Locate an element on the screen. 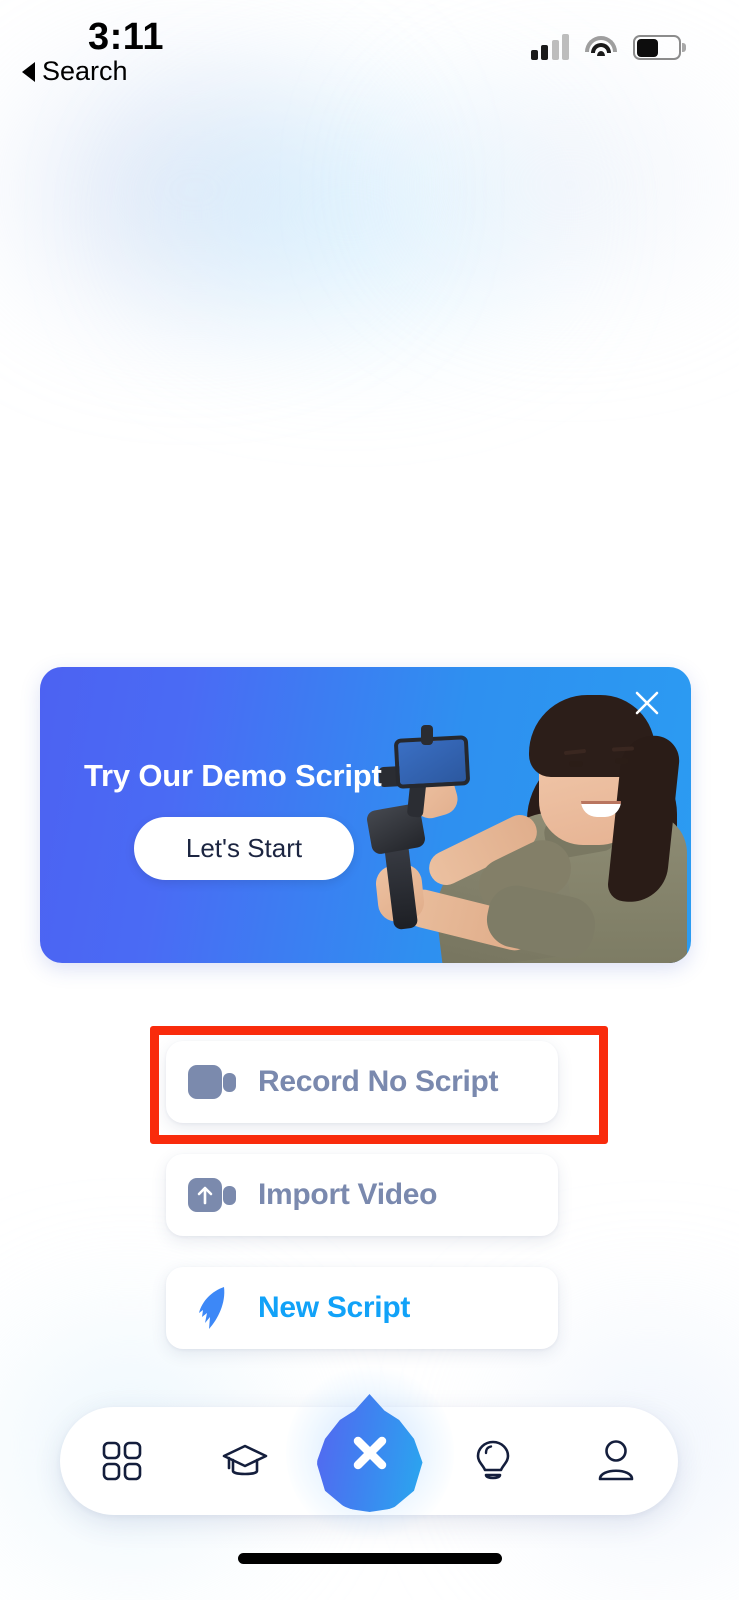 The height and width of the screenshot is (1600, 739). import-video-button: Import Video is located at coordinates (362, 1195).